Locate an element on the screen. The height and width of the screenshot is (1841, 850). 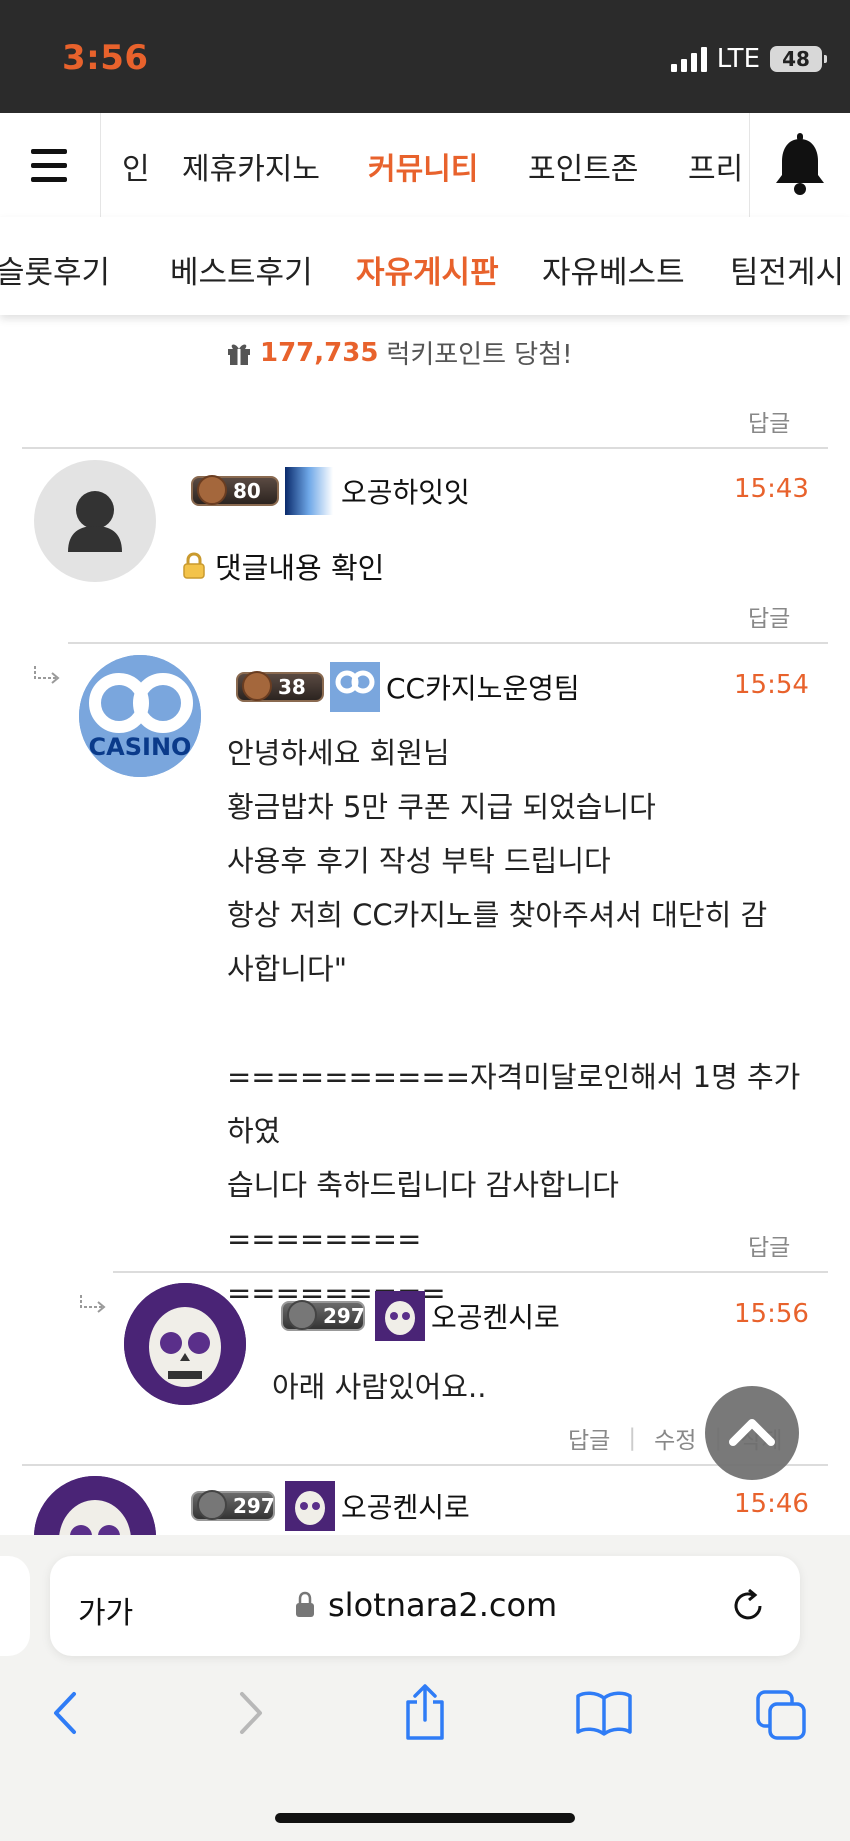
edit-button: 수정 is located at coordinates (675, 1438).